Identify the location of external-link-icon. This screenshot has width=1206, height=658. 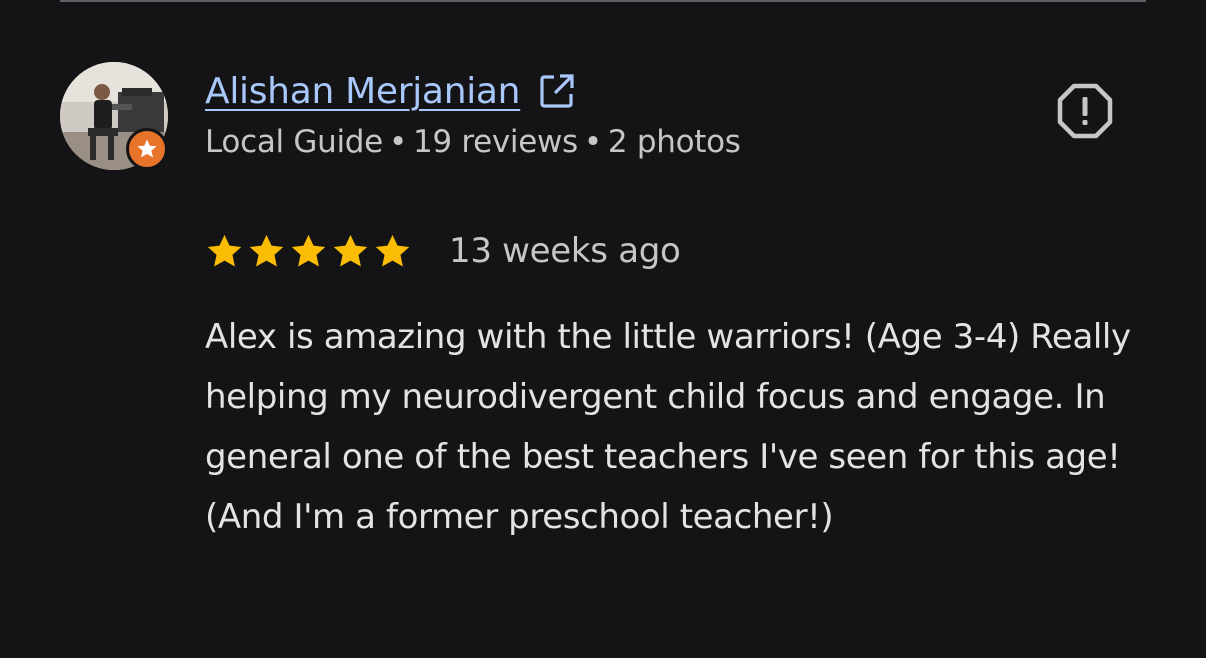
(557, 91).